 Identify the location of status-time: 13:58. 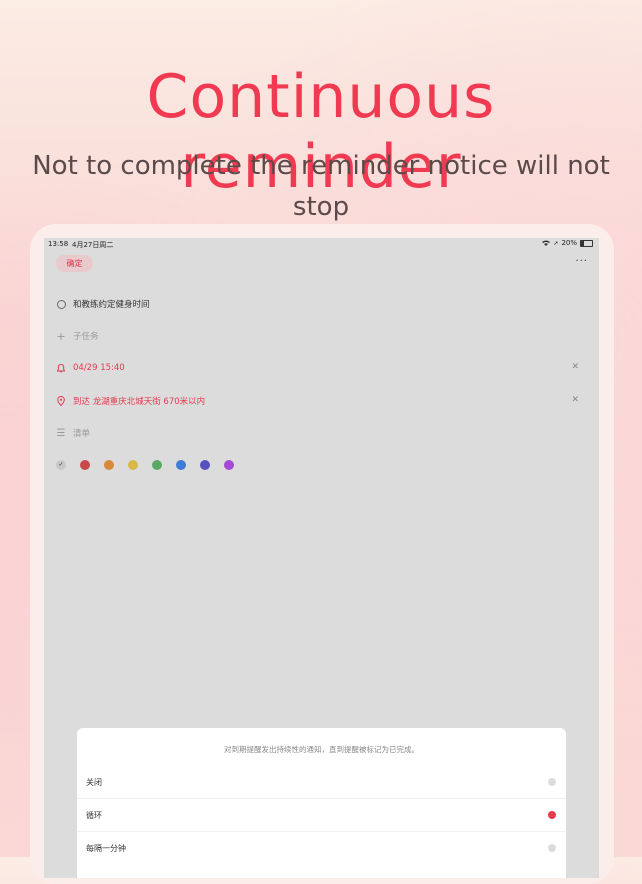
(58, 244).